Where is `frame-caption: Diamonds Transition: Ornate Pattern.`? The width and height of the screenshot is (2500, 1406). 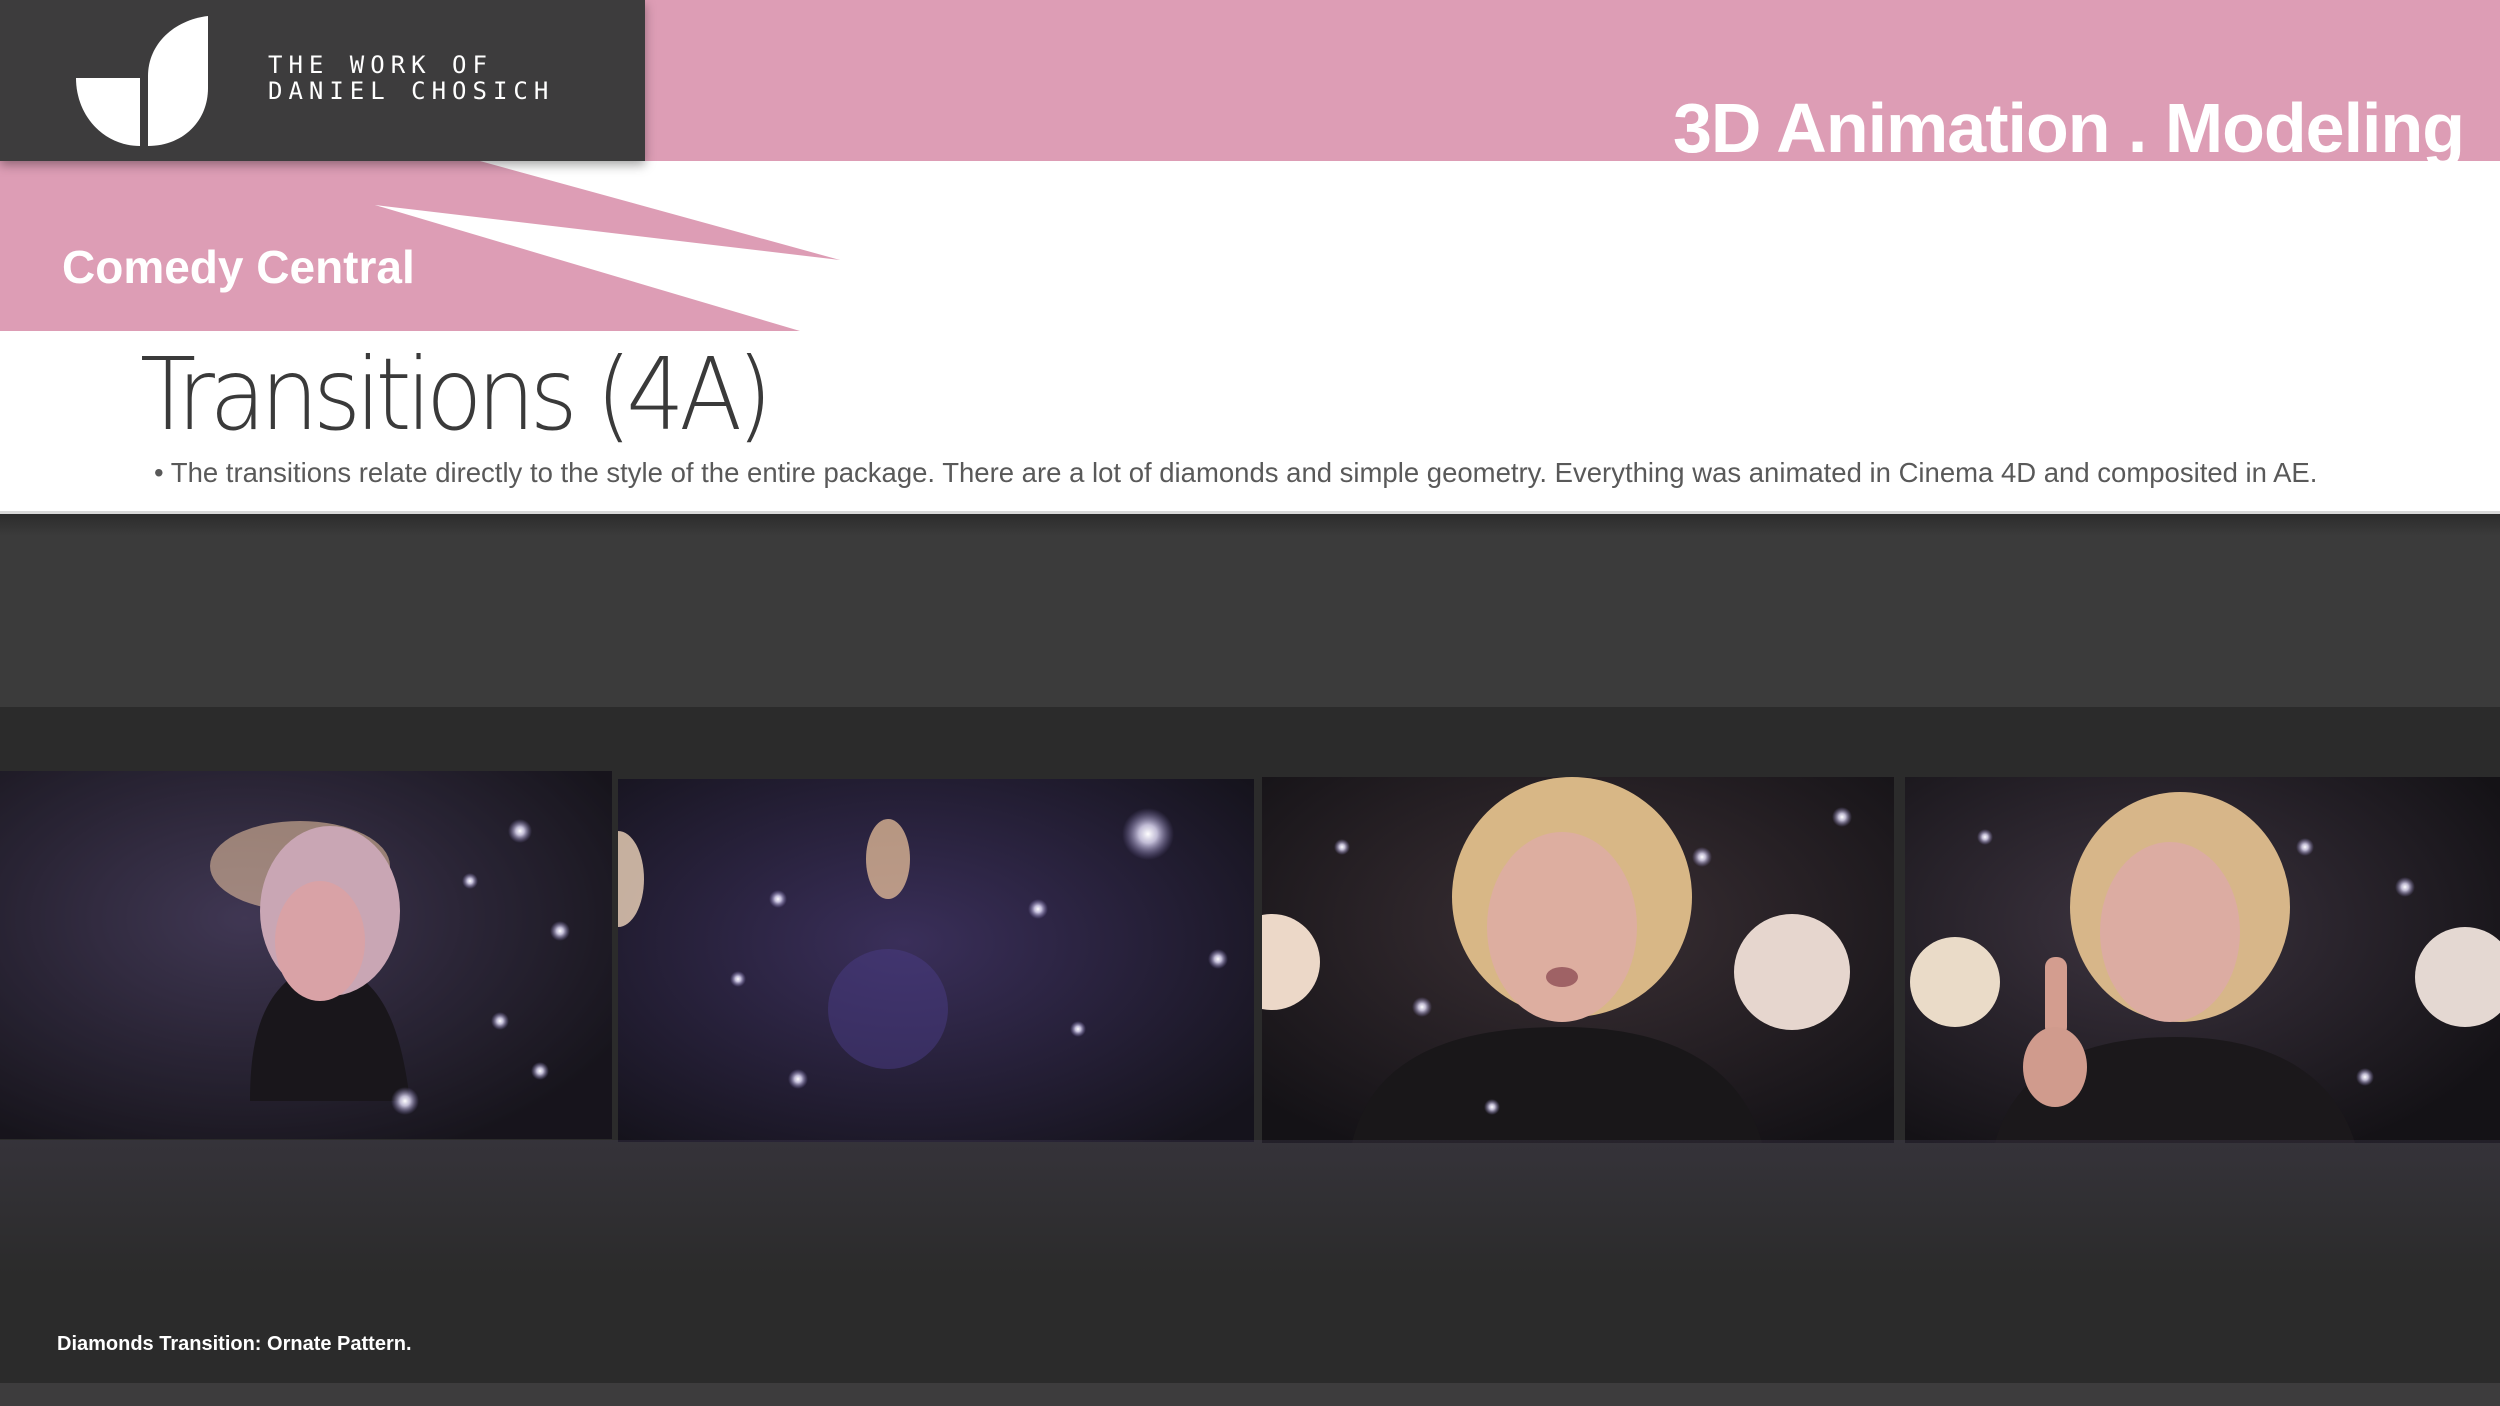
frame-caption: Diamonds Transition: Ornate Pattern. is located at coordinates (234, 1344).